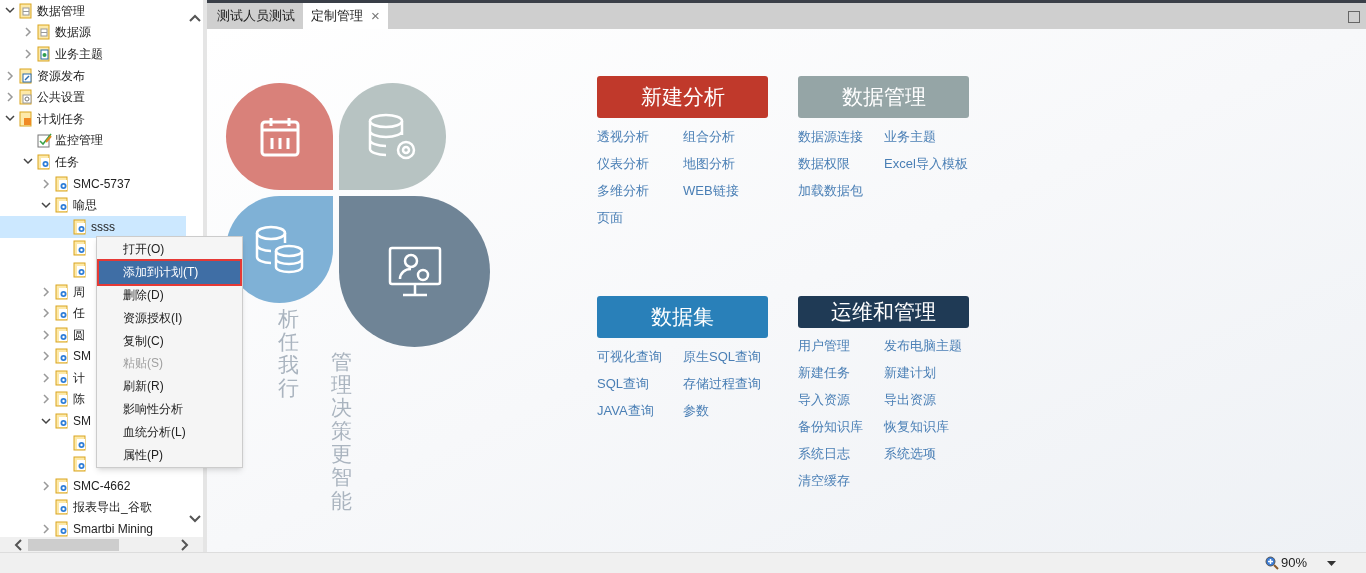  Describe the element at coordinates (341, 431) in the screenshot. I see `slogan-text: 管理决策更智能` at that location.